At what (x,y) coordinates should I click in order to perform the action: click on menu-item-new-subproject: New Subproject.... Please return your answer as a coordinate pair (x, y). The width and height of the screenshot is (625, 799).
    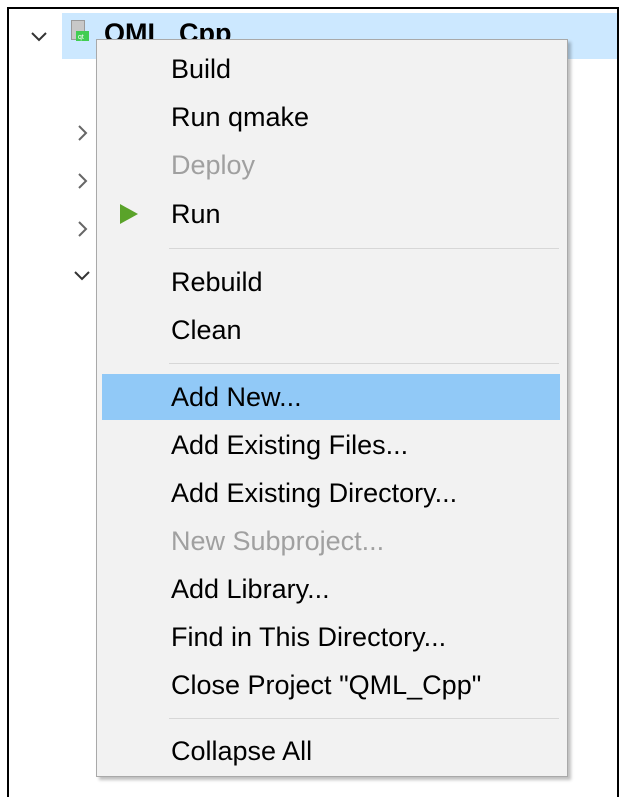
    Looking at the image, I should click on (331, 541).